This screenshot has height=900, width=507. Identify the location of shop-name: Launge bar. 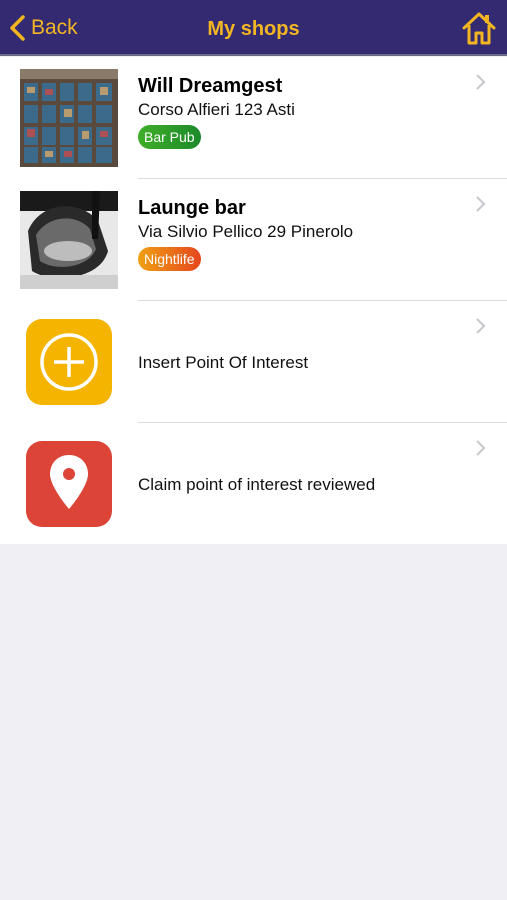
(192, 208).